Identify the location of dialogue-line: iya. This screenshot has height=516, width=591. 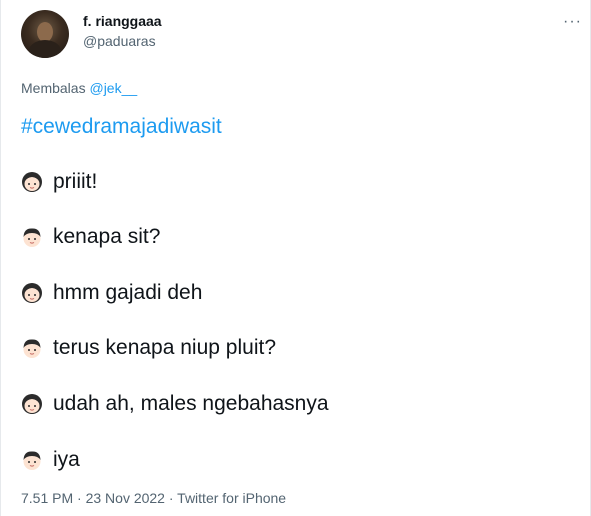
(50, 460).